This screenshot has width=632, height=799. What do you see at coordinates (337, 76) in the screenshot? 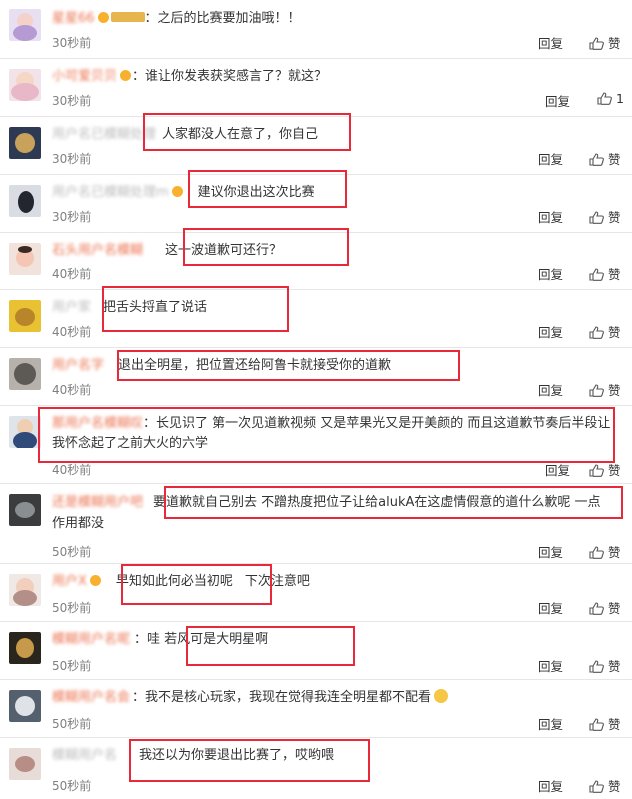
I see `comment-line: 小可爱贝贝 ：谁让你发表获奖感言了？就这？` at bounding box center [337, 76].